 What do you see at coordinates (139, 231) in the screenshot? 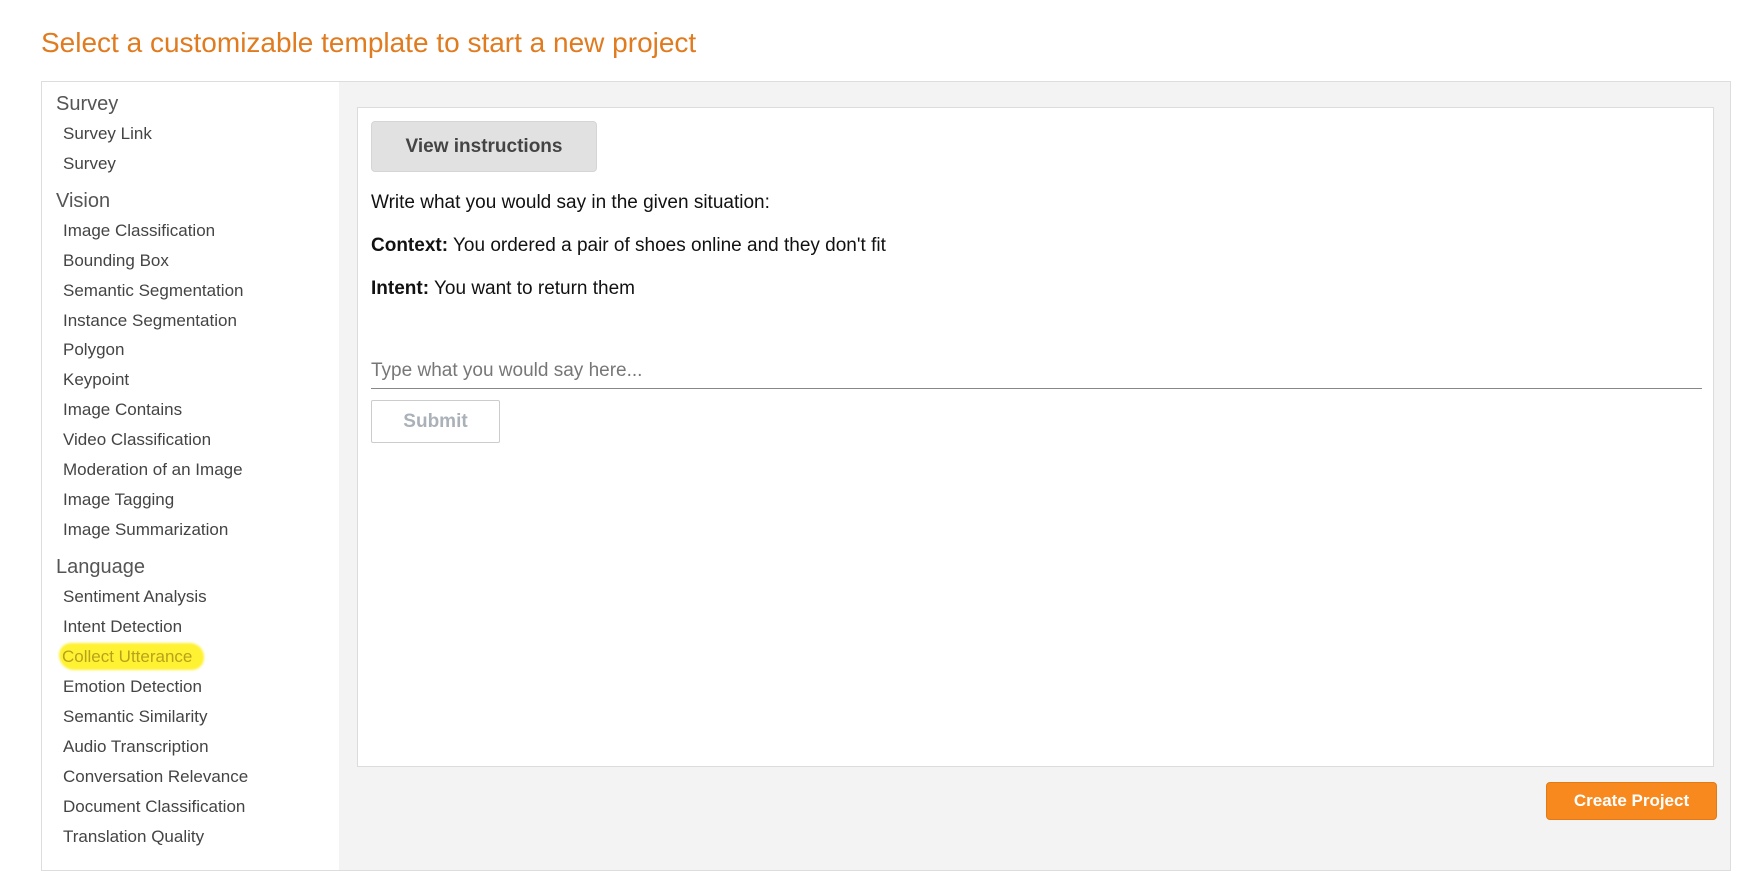
I see `sidebar-item-image-classification: Image Classification` at bounding box center [139, 231].